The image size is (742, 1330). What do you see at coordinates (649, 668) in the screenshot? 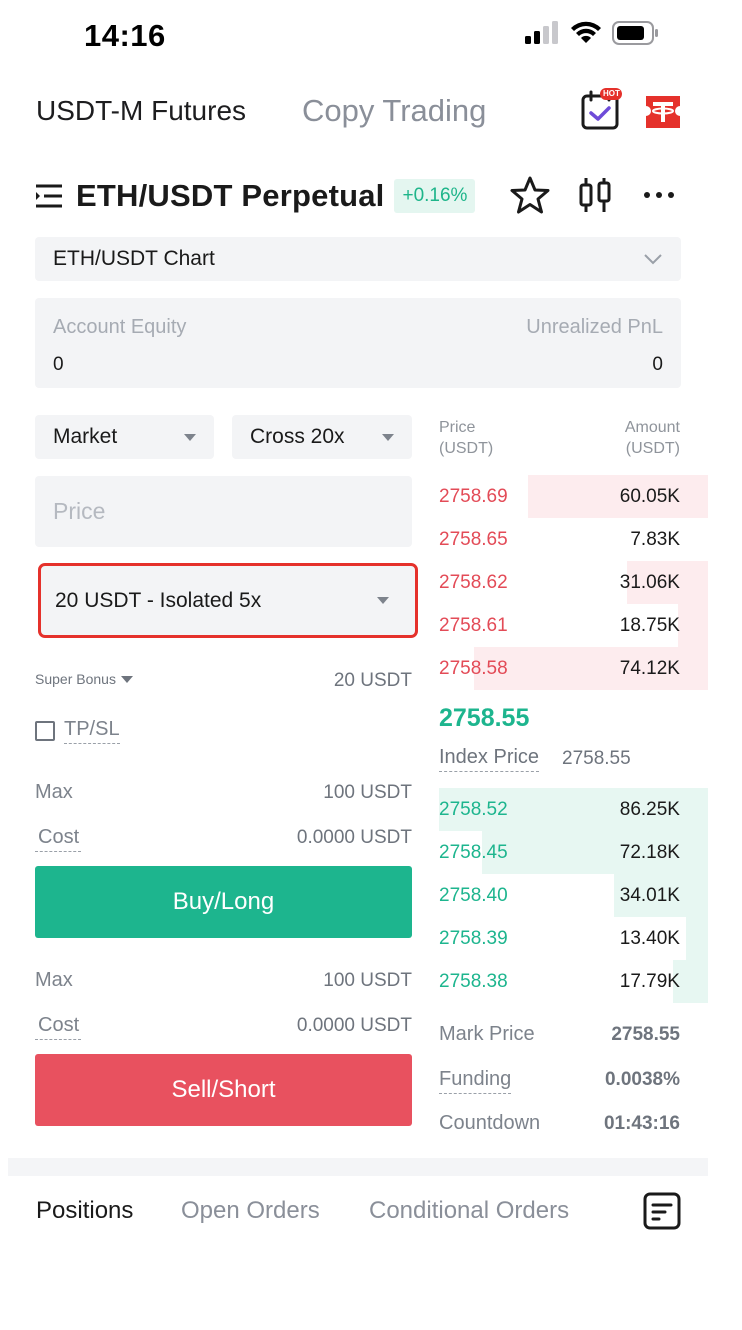
I see `ask-amount: 74.12K` at bounding box center [649, 668].